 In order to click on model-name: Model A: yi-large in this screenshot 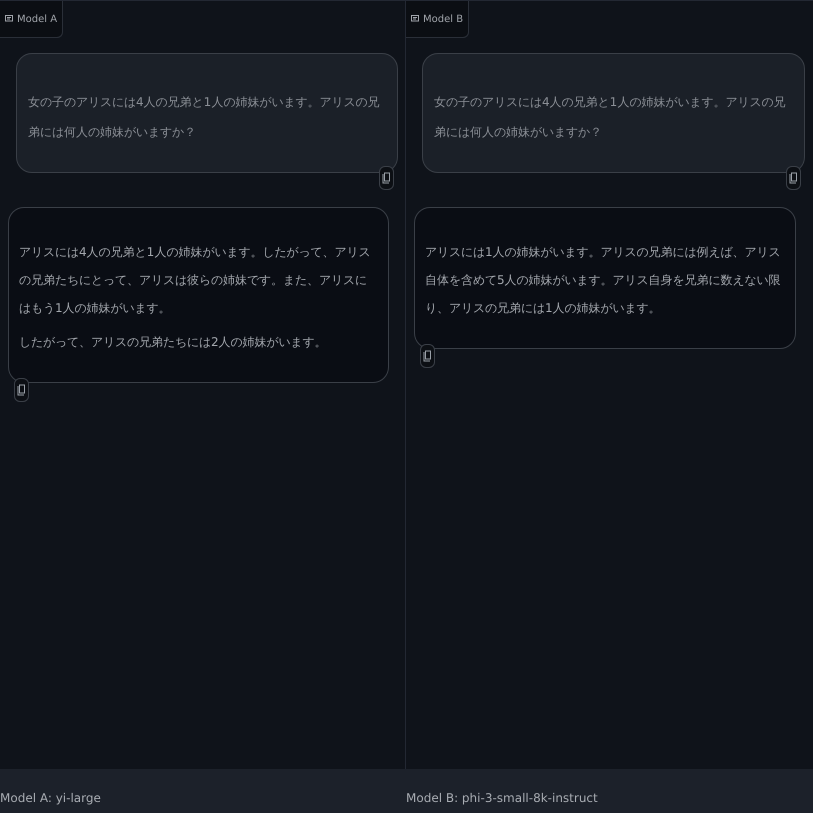, I will do `click(50, 798)`.